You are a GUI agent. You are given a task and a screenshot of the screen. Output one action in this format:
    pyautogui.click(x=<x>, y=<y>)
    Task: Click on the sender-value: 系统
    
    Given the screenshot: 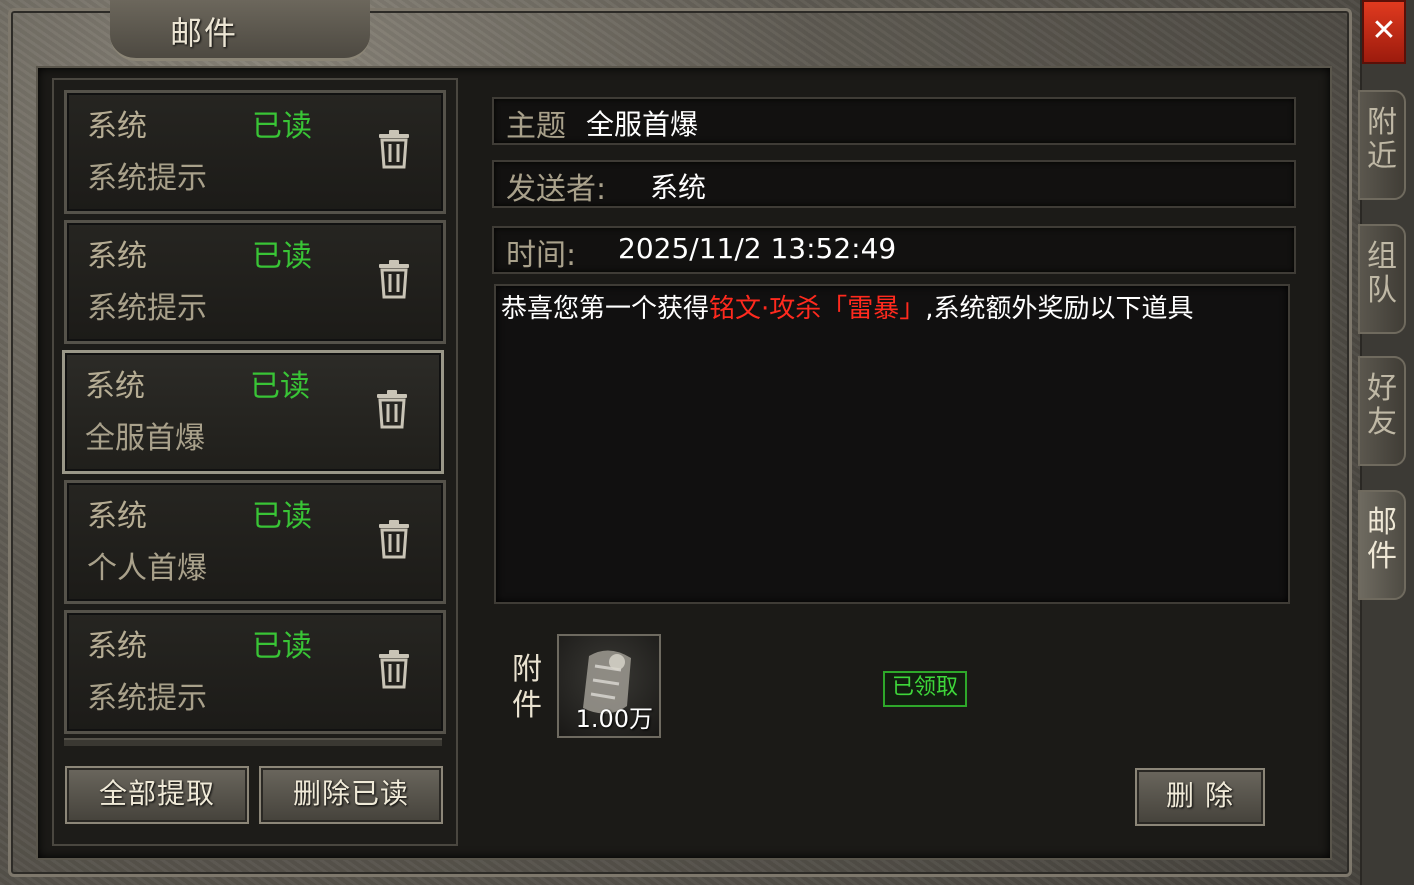 What is the action you would take?
    pyautogui.click(x=678, y=187)
    